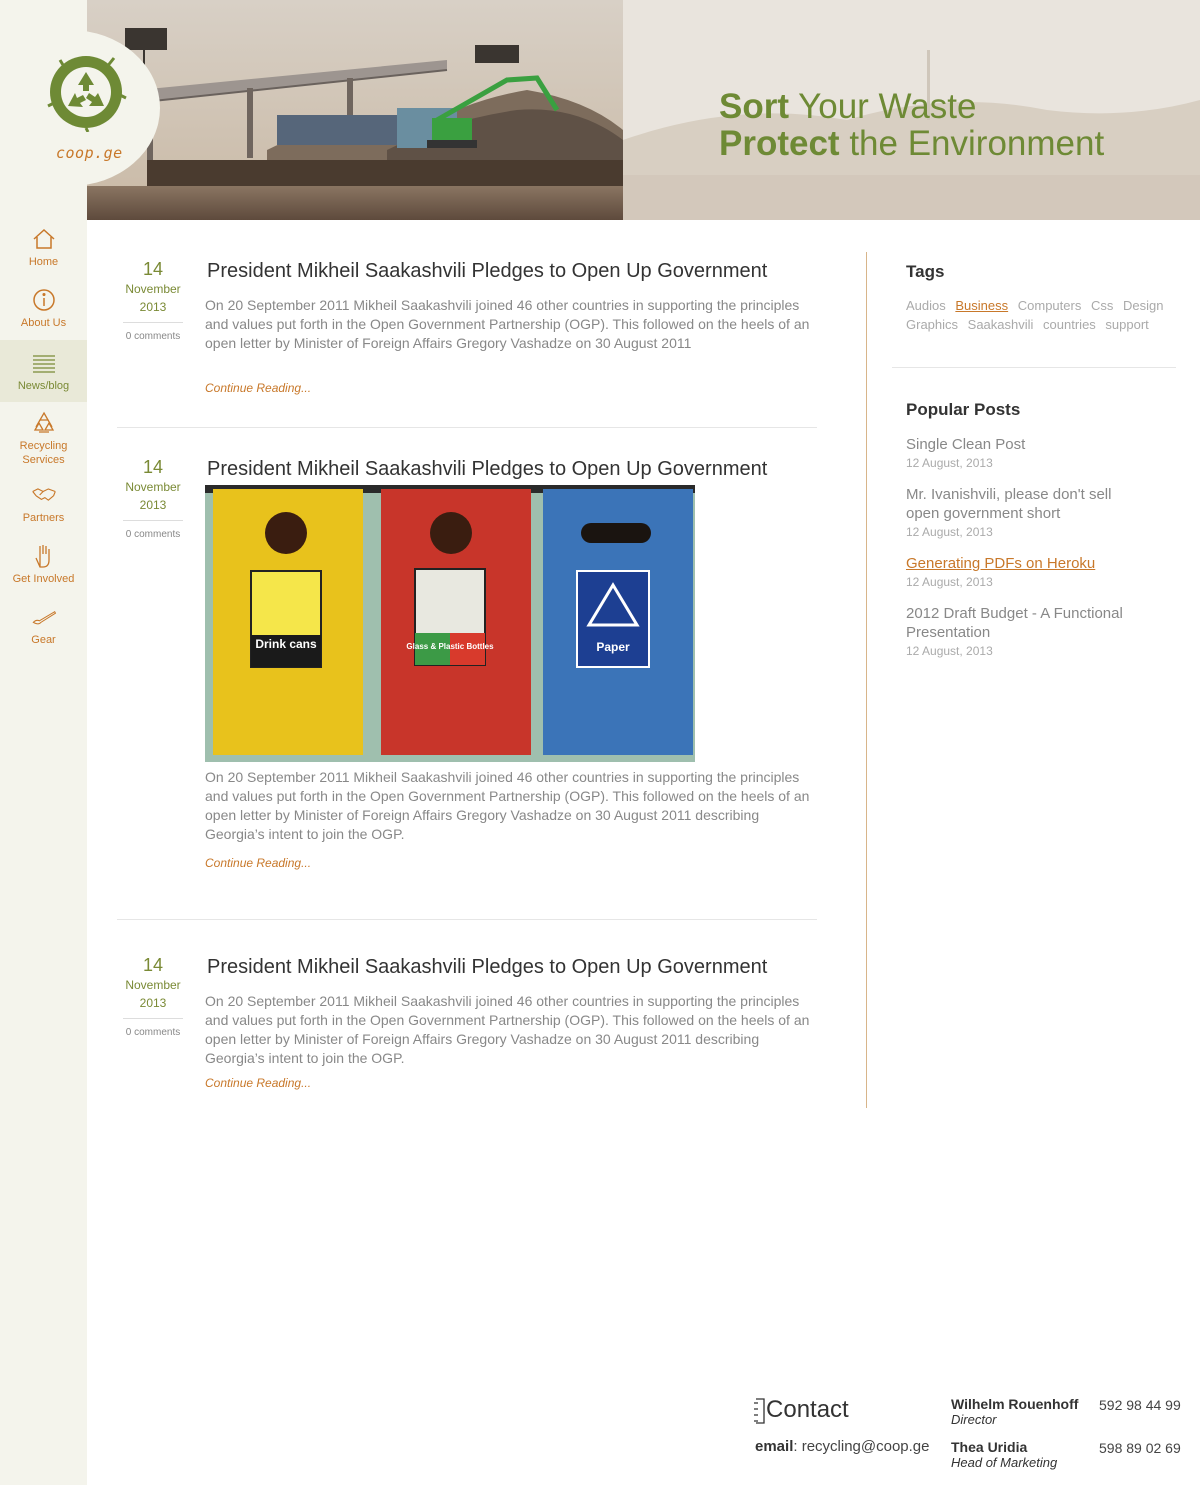 The width and height of the screenshot is (1200, 1485). I want to click on contact-name: Thea Uridia, so click(989, 1447).